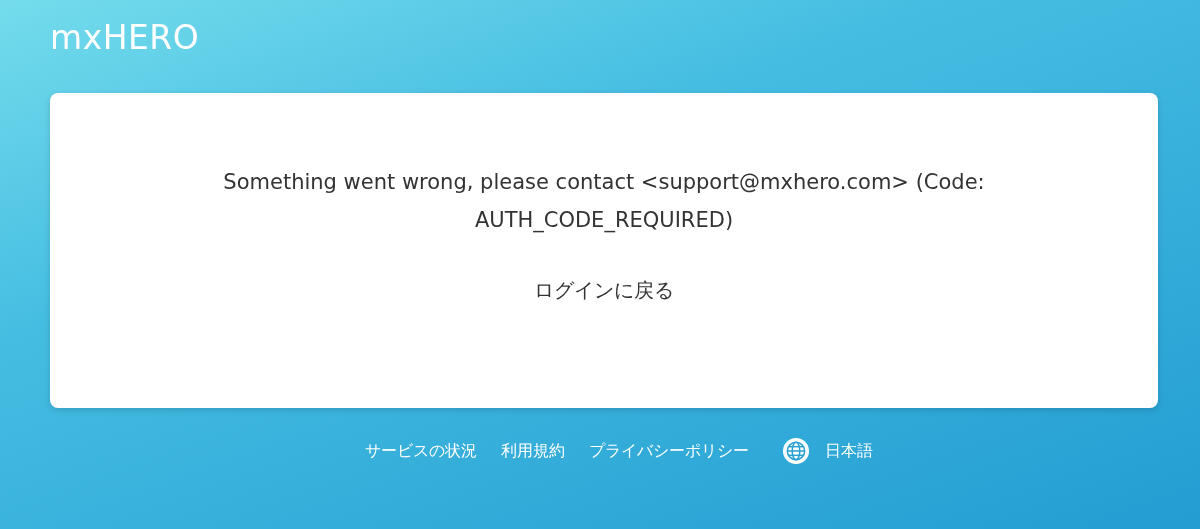 This screenshot has width=1200, height=529. Describe the element at coordinates (604, 290) in the screenshot. I see `back-to-login-link: ログインに戻る` at that location.